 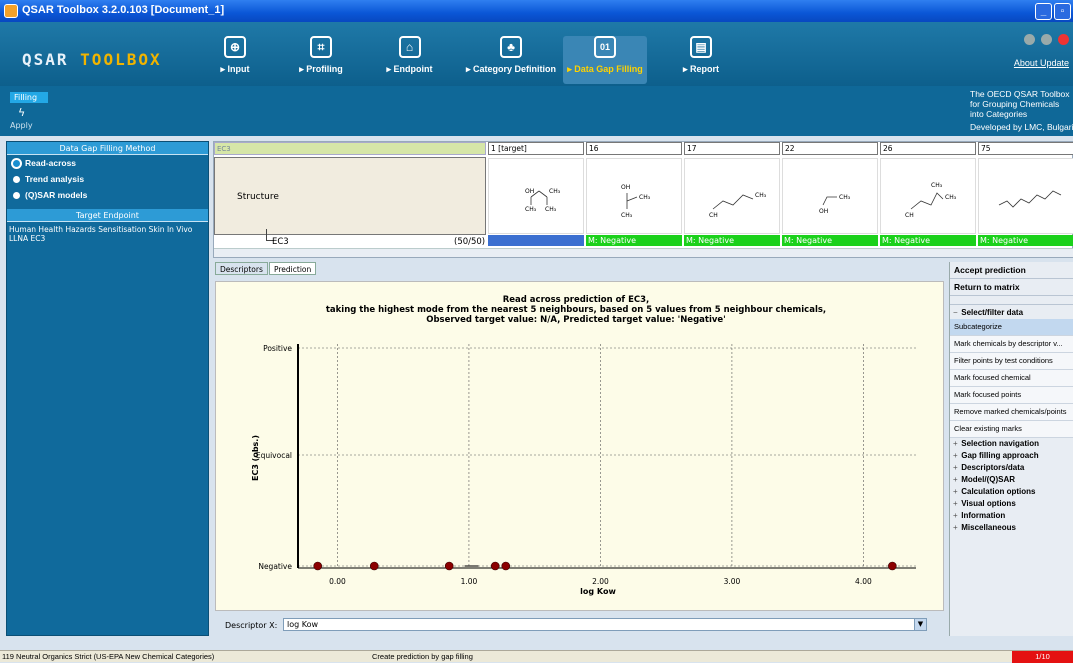 I want to click on section-visual-options: + Visual options, so click(x=1011, y=504).